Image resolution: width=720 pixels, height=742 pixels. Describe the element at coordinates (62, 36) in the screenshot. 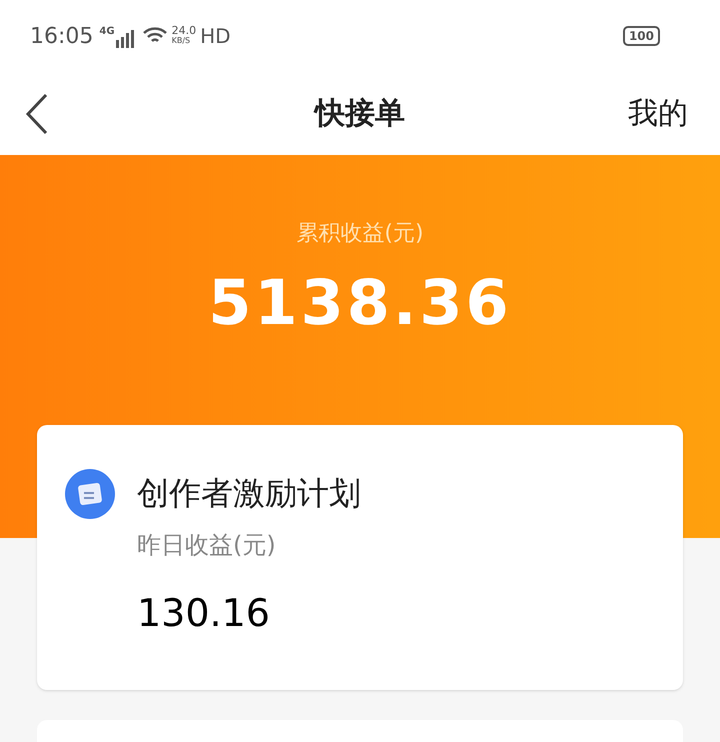

I see `status-time: 16:05` at that location.